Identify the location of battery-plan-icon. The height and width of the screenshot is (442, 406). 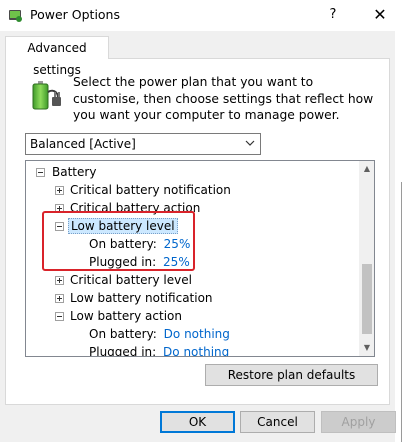
(47, 95).